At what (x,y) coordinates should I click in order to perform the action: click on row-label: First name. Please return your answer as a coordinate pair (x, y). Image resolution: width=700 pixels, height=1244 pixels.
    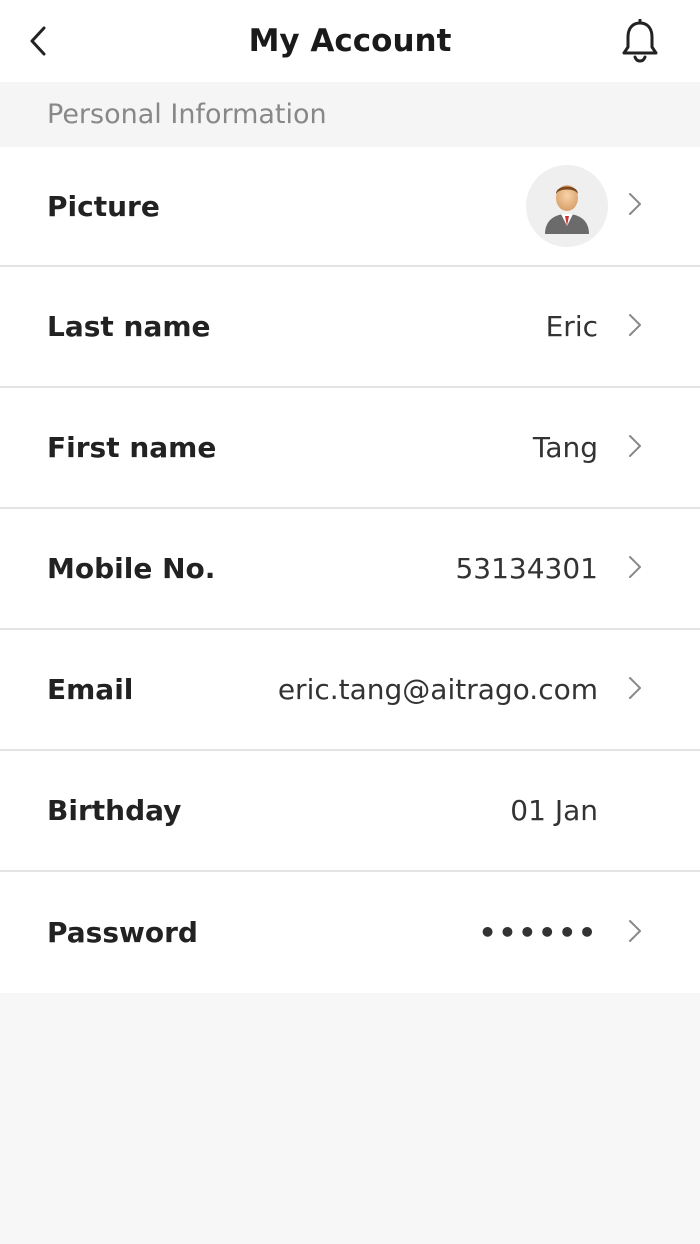
    Looking at the image, I should click on (132, 447).